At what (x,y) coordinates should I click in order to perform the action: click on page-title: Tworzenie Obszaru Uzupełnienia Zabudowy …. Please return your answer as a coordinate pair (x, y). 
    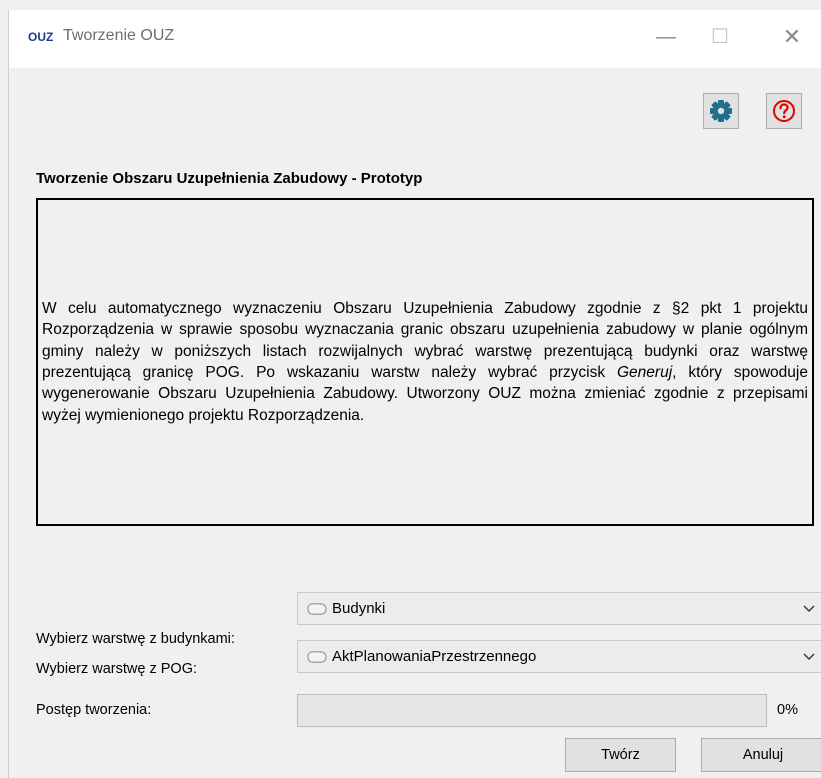
    Looking at the image, I should click on (229, 178).